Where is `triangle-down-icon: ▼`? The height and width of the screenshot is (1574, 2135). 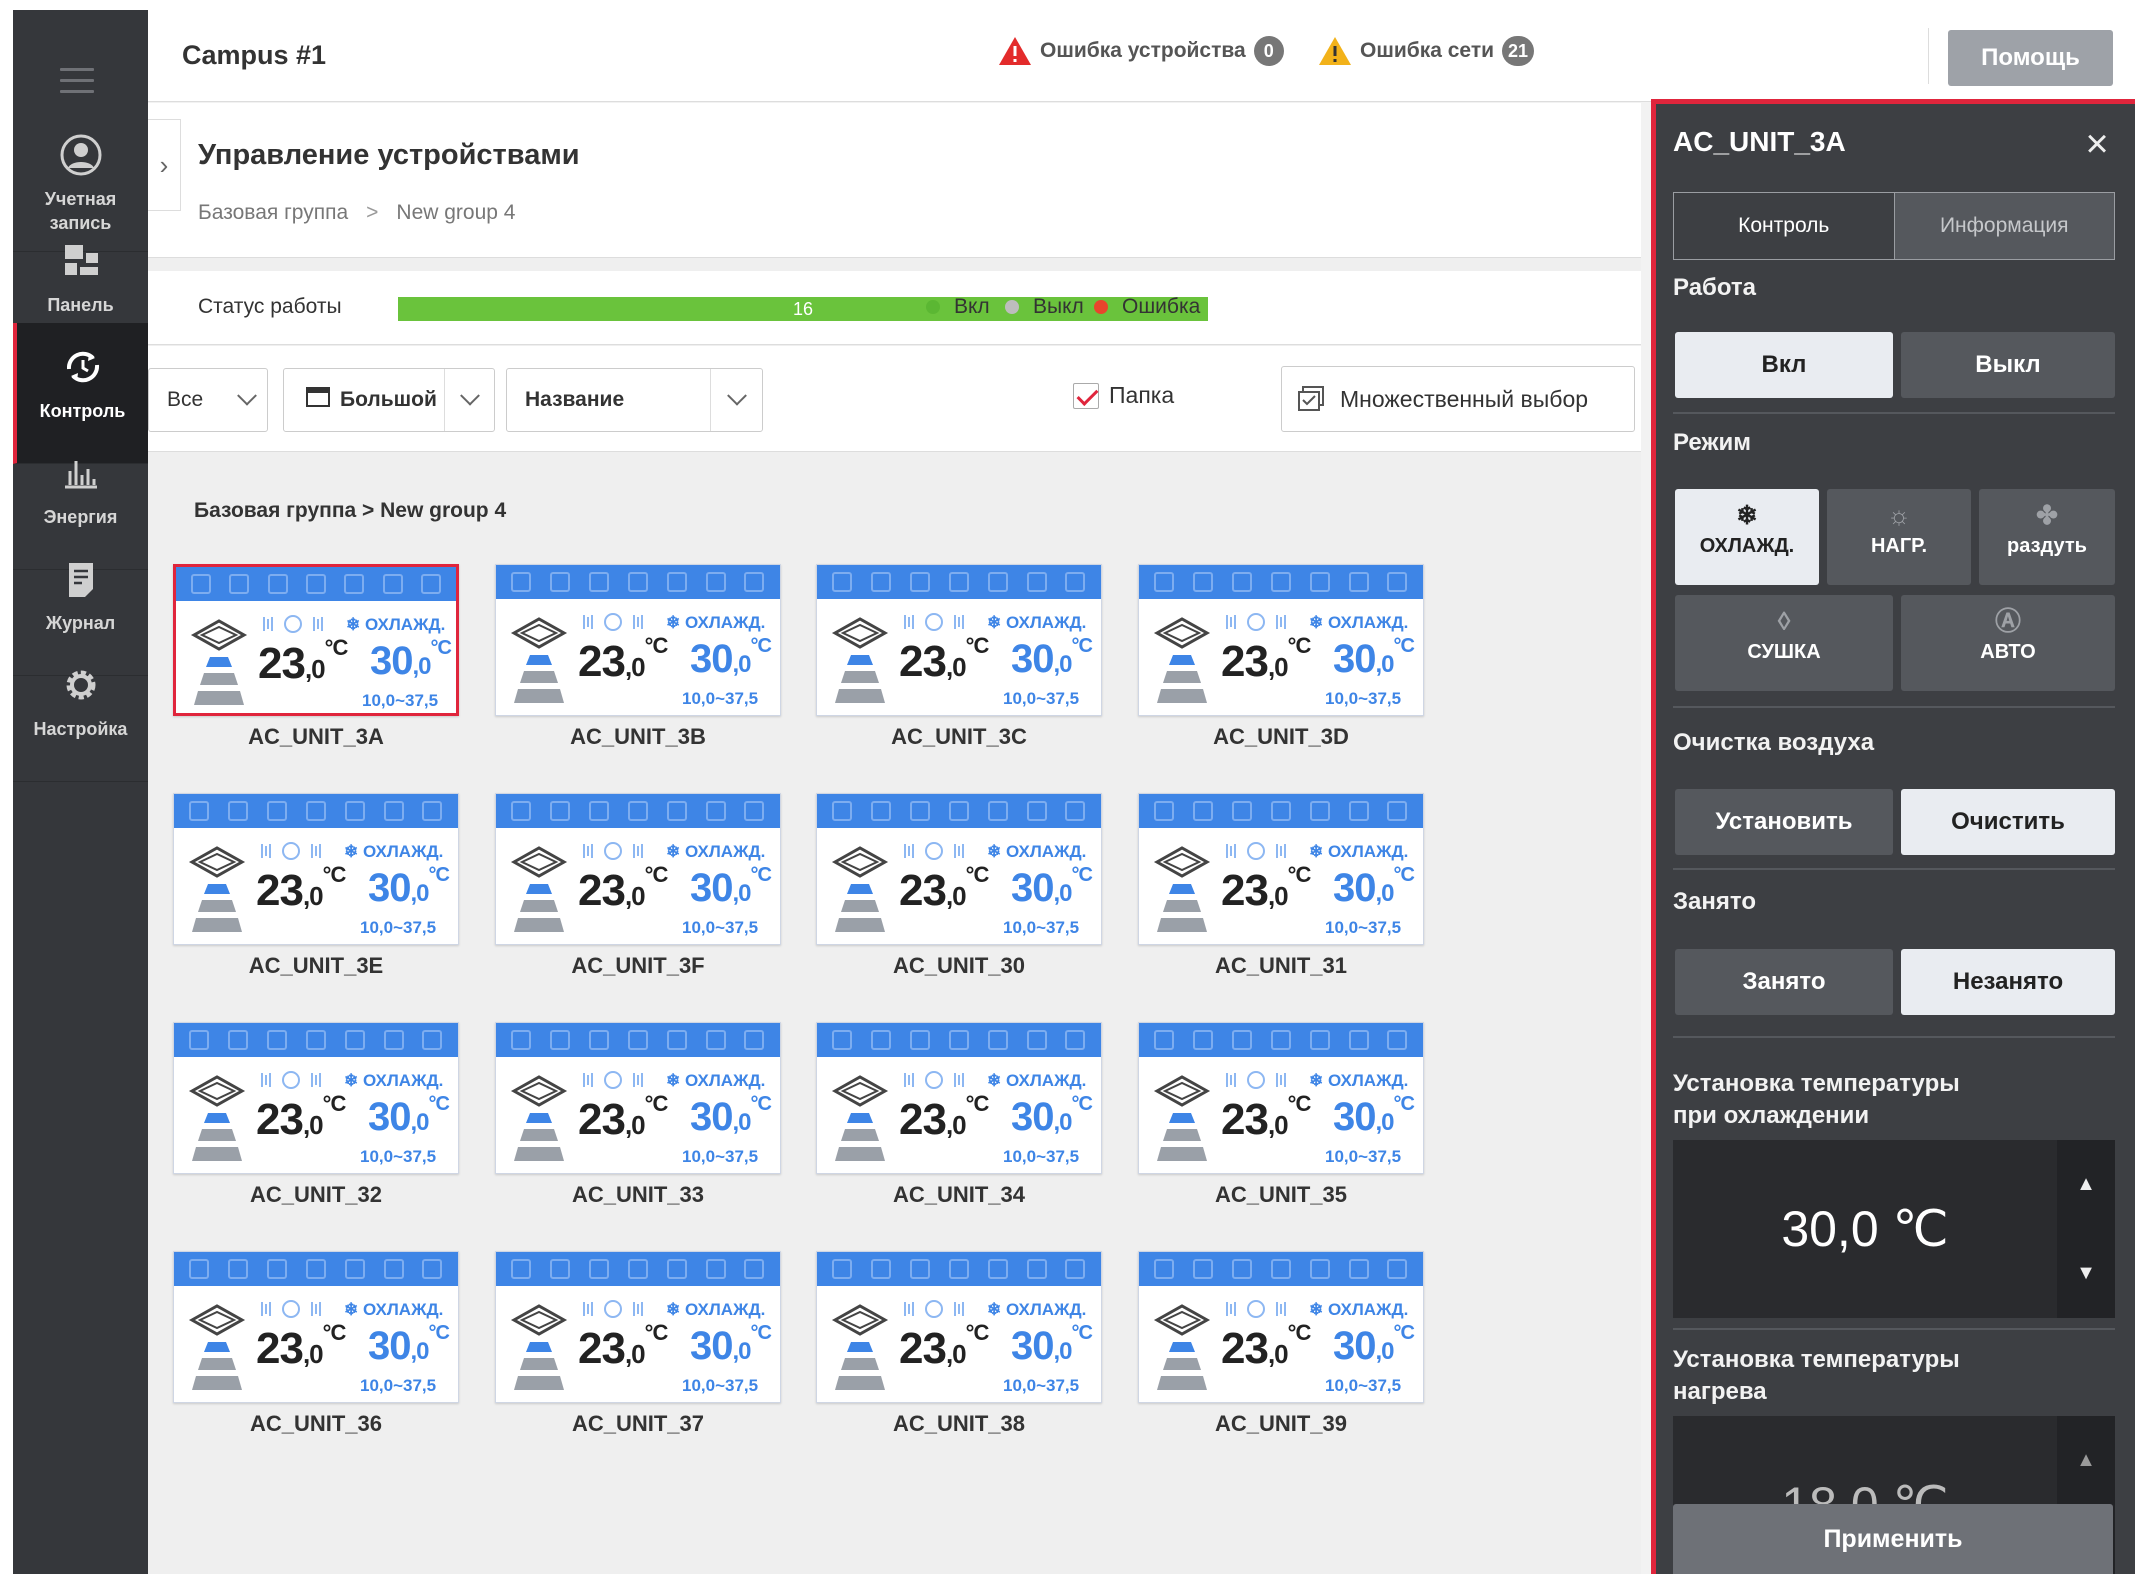 triangle-down-icon: ▼ is located at coordinates (2086, 1273).